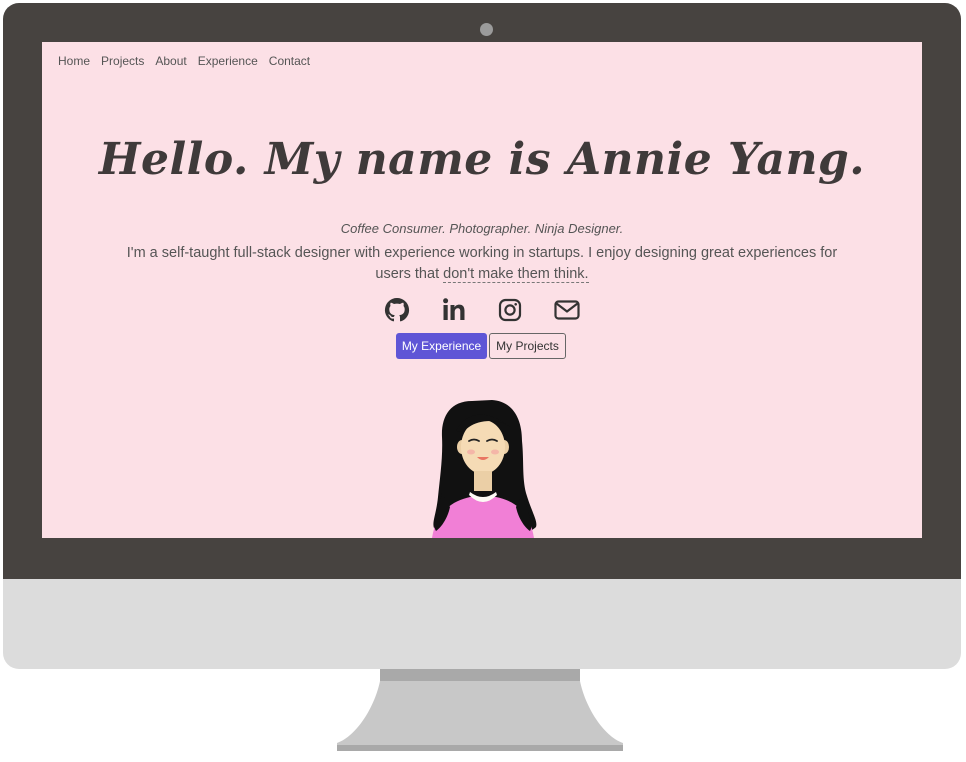 The height and width of the screenshot is (762, 966). Describe the element at coordinates (482, 310) in the screenshot. I see `social-links` at that location.